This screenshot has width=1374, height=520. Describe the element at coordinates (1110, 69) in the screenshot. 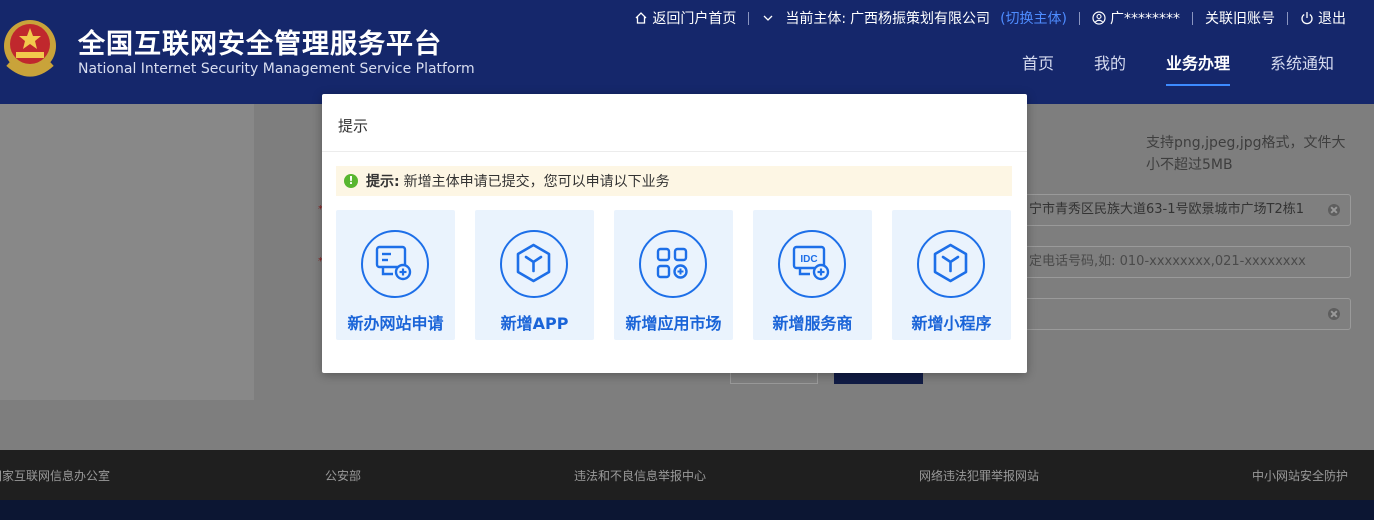

I see `tab-mine: 我的` at that location.